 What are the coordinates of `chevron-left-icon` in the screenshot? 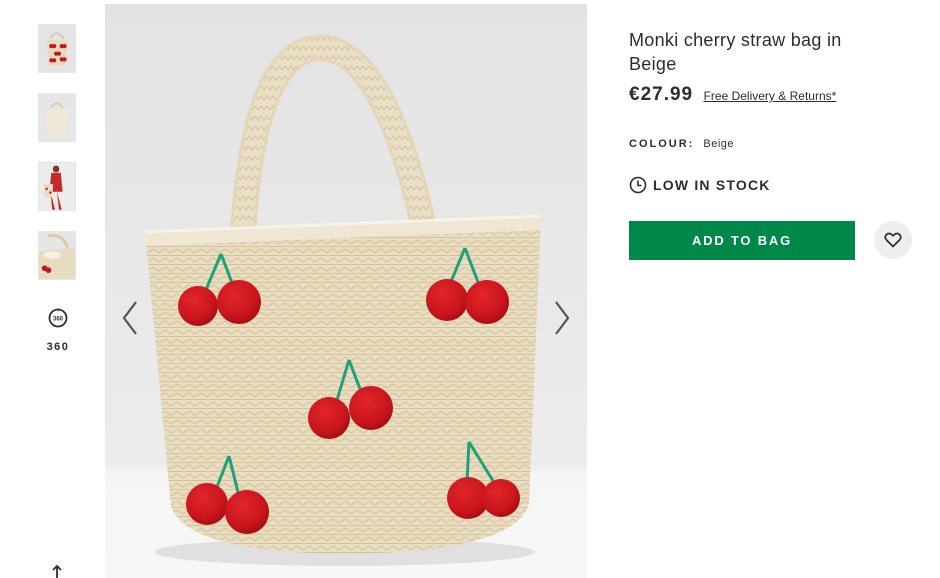 It's located at (130, 318).